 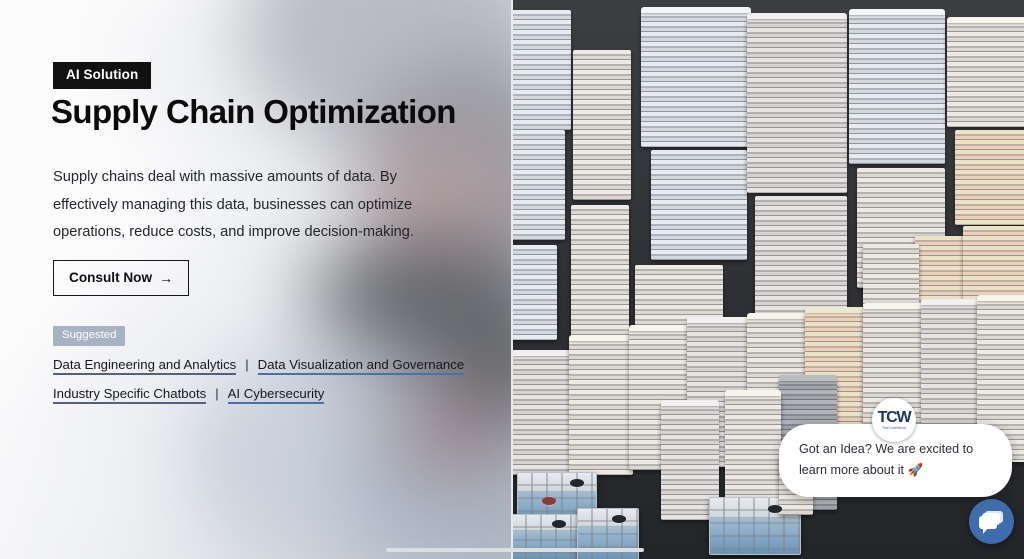 I want to click on consult-now-button: Consult Now →, so click(x=121, y=278).